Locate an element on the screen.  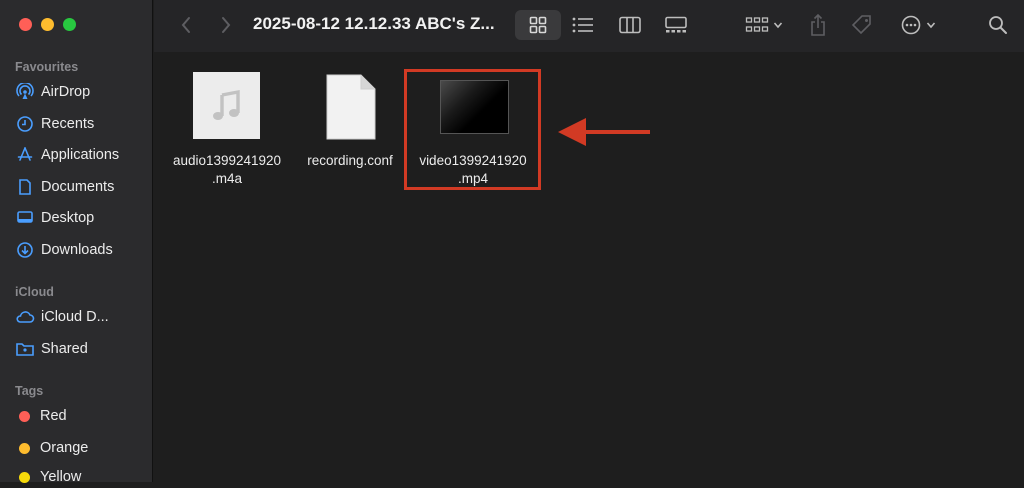
ellipsis-circle-icon is located at coordinates (910, 25).